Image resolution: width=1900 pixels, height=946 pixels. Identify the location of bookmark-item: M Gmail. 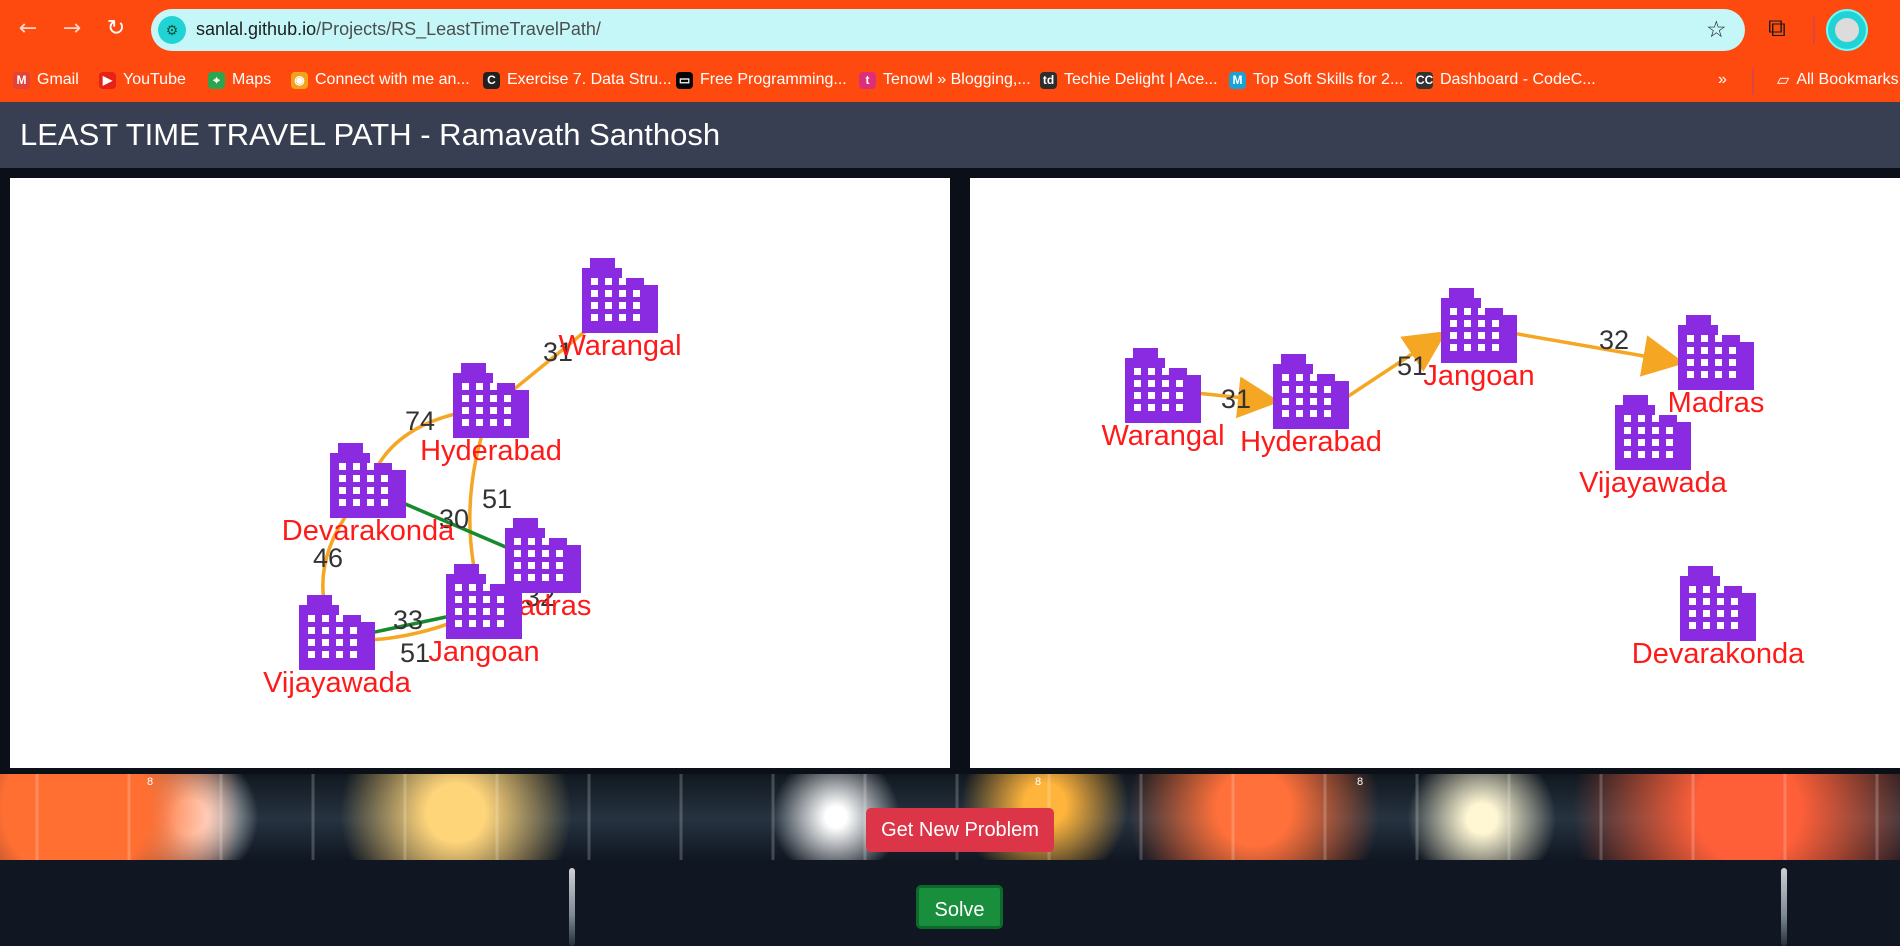
(46, 80).